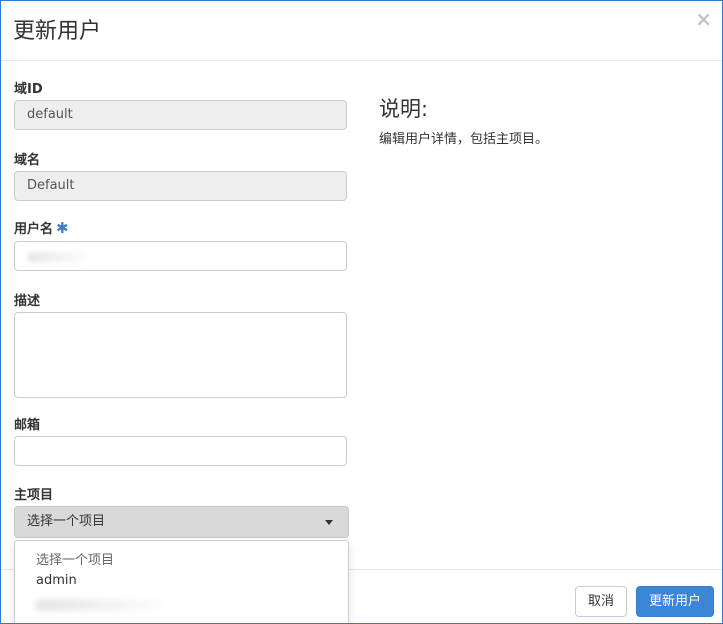 This screenshot has height=624, width=723. I want to click on email-label: 邮箱, so click(27, 425).